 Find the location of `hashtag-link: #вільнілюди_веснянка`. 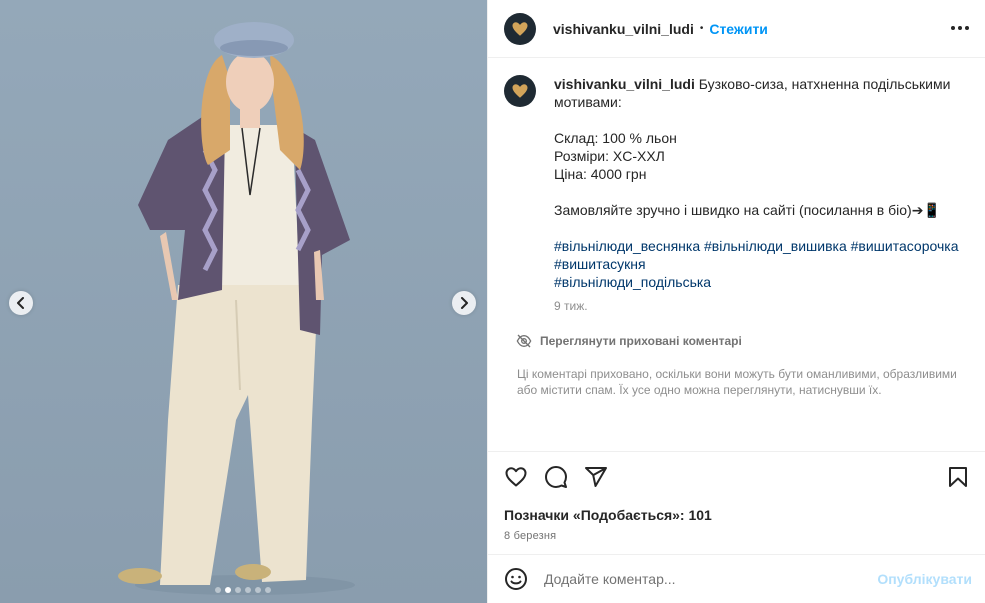

hashtag-link: #вільнілюди_веснянка is located at coordinates (627, 246).